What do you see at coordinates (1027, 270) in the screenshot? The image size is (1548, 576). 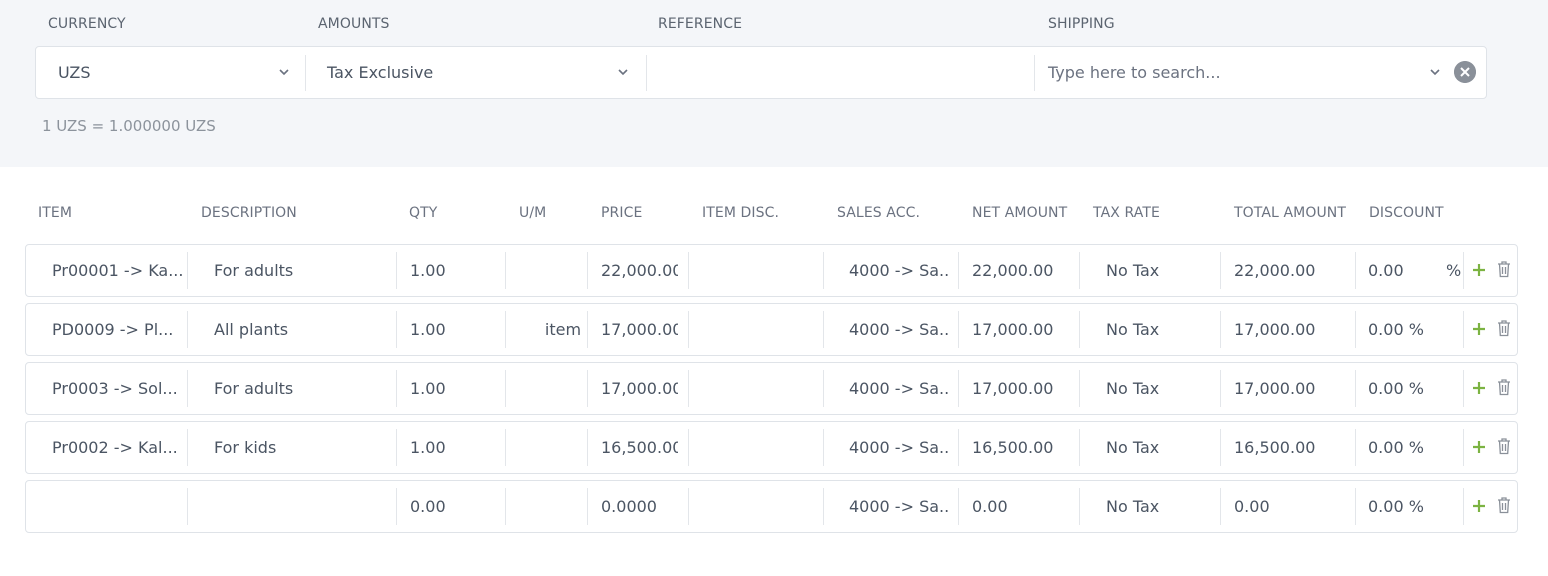 I see `net-amount-cell: 22,000.00` at bounding box center [1027, 270].